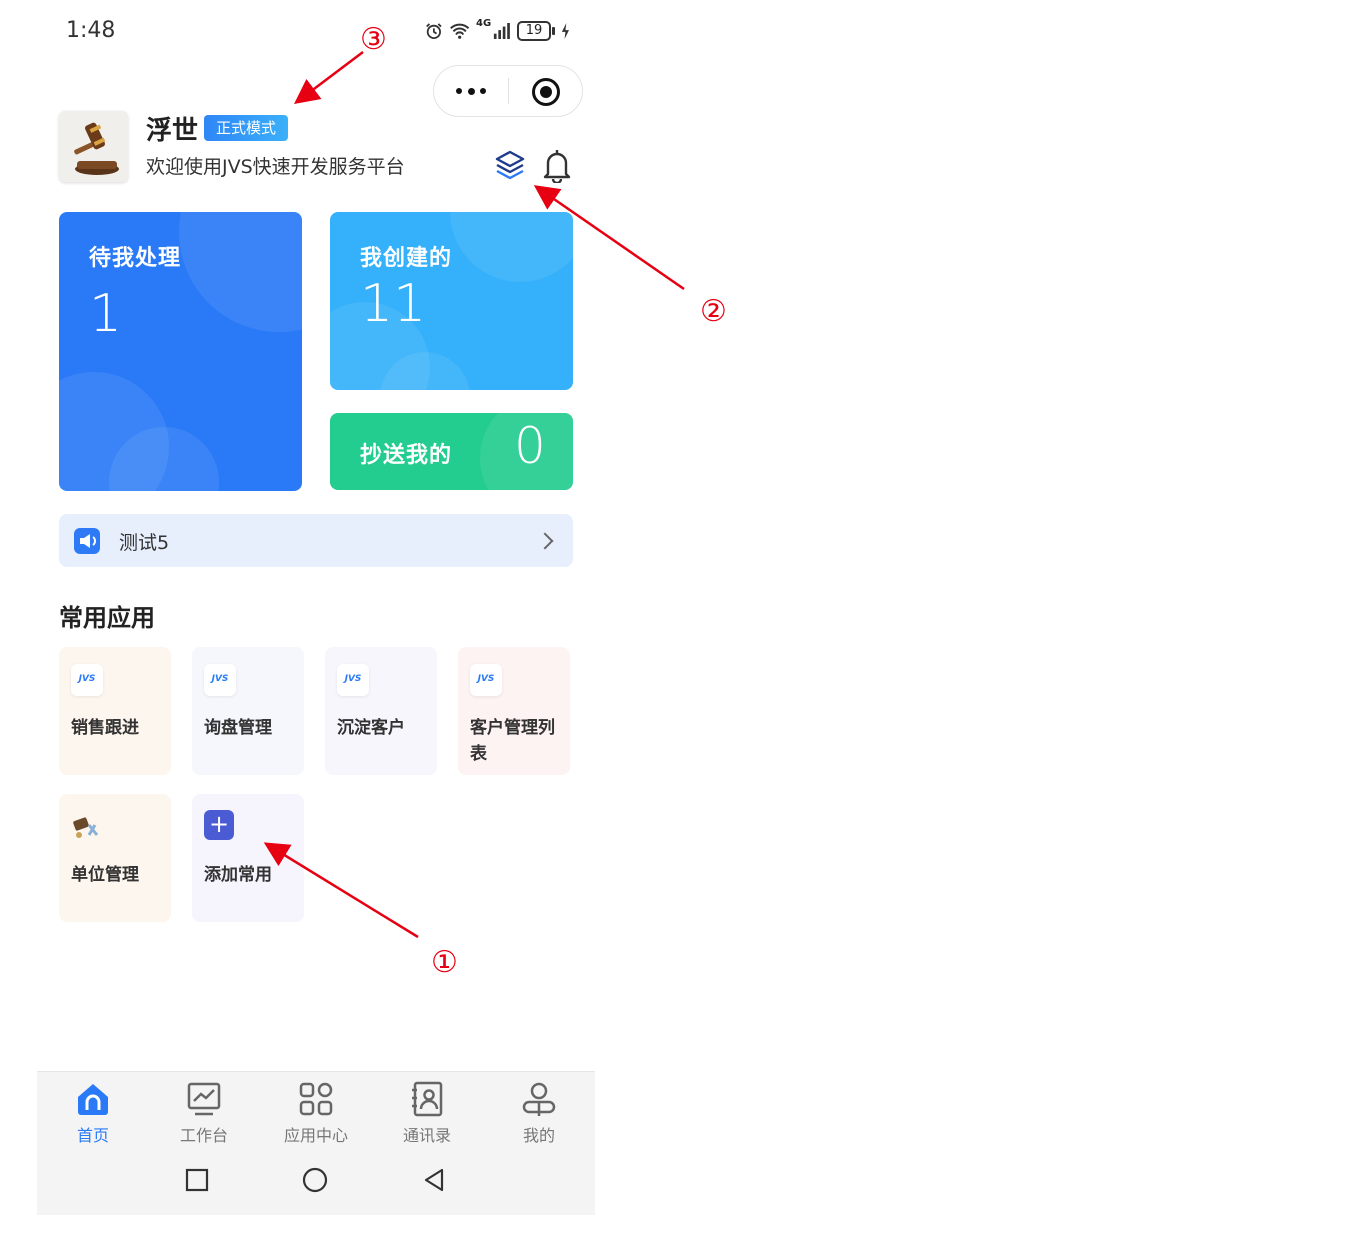  What do you see at coordinates (444, 962) in the screenshot?
I see `annotation-label-1: ①` at bounding box center [444, 962].